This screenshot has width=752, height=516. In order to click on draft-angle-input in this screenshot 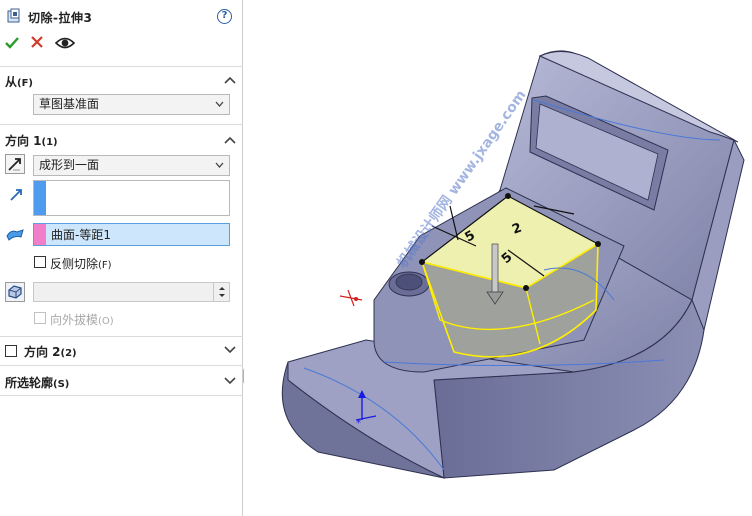, I will do `click(131, 292)`.